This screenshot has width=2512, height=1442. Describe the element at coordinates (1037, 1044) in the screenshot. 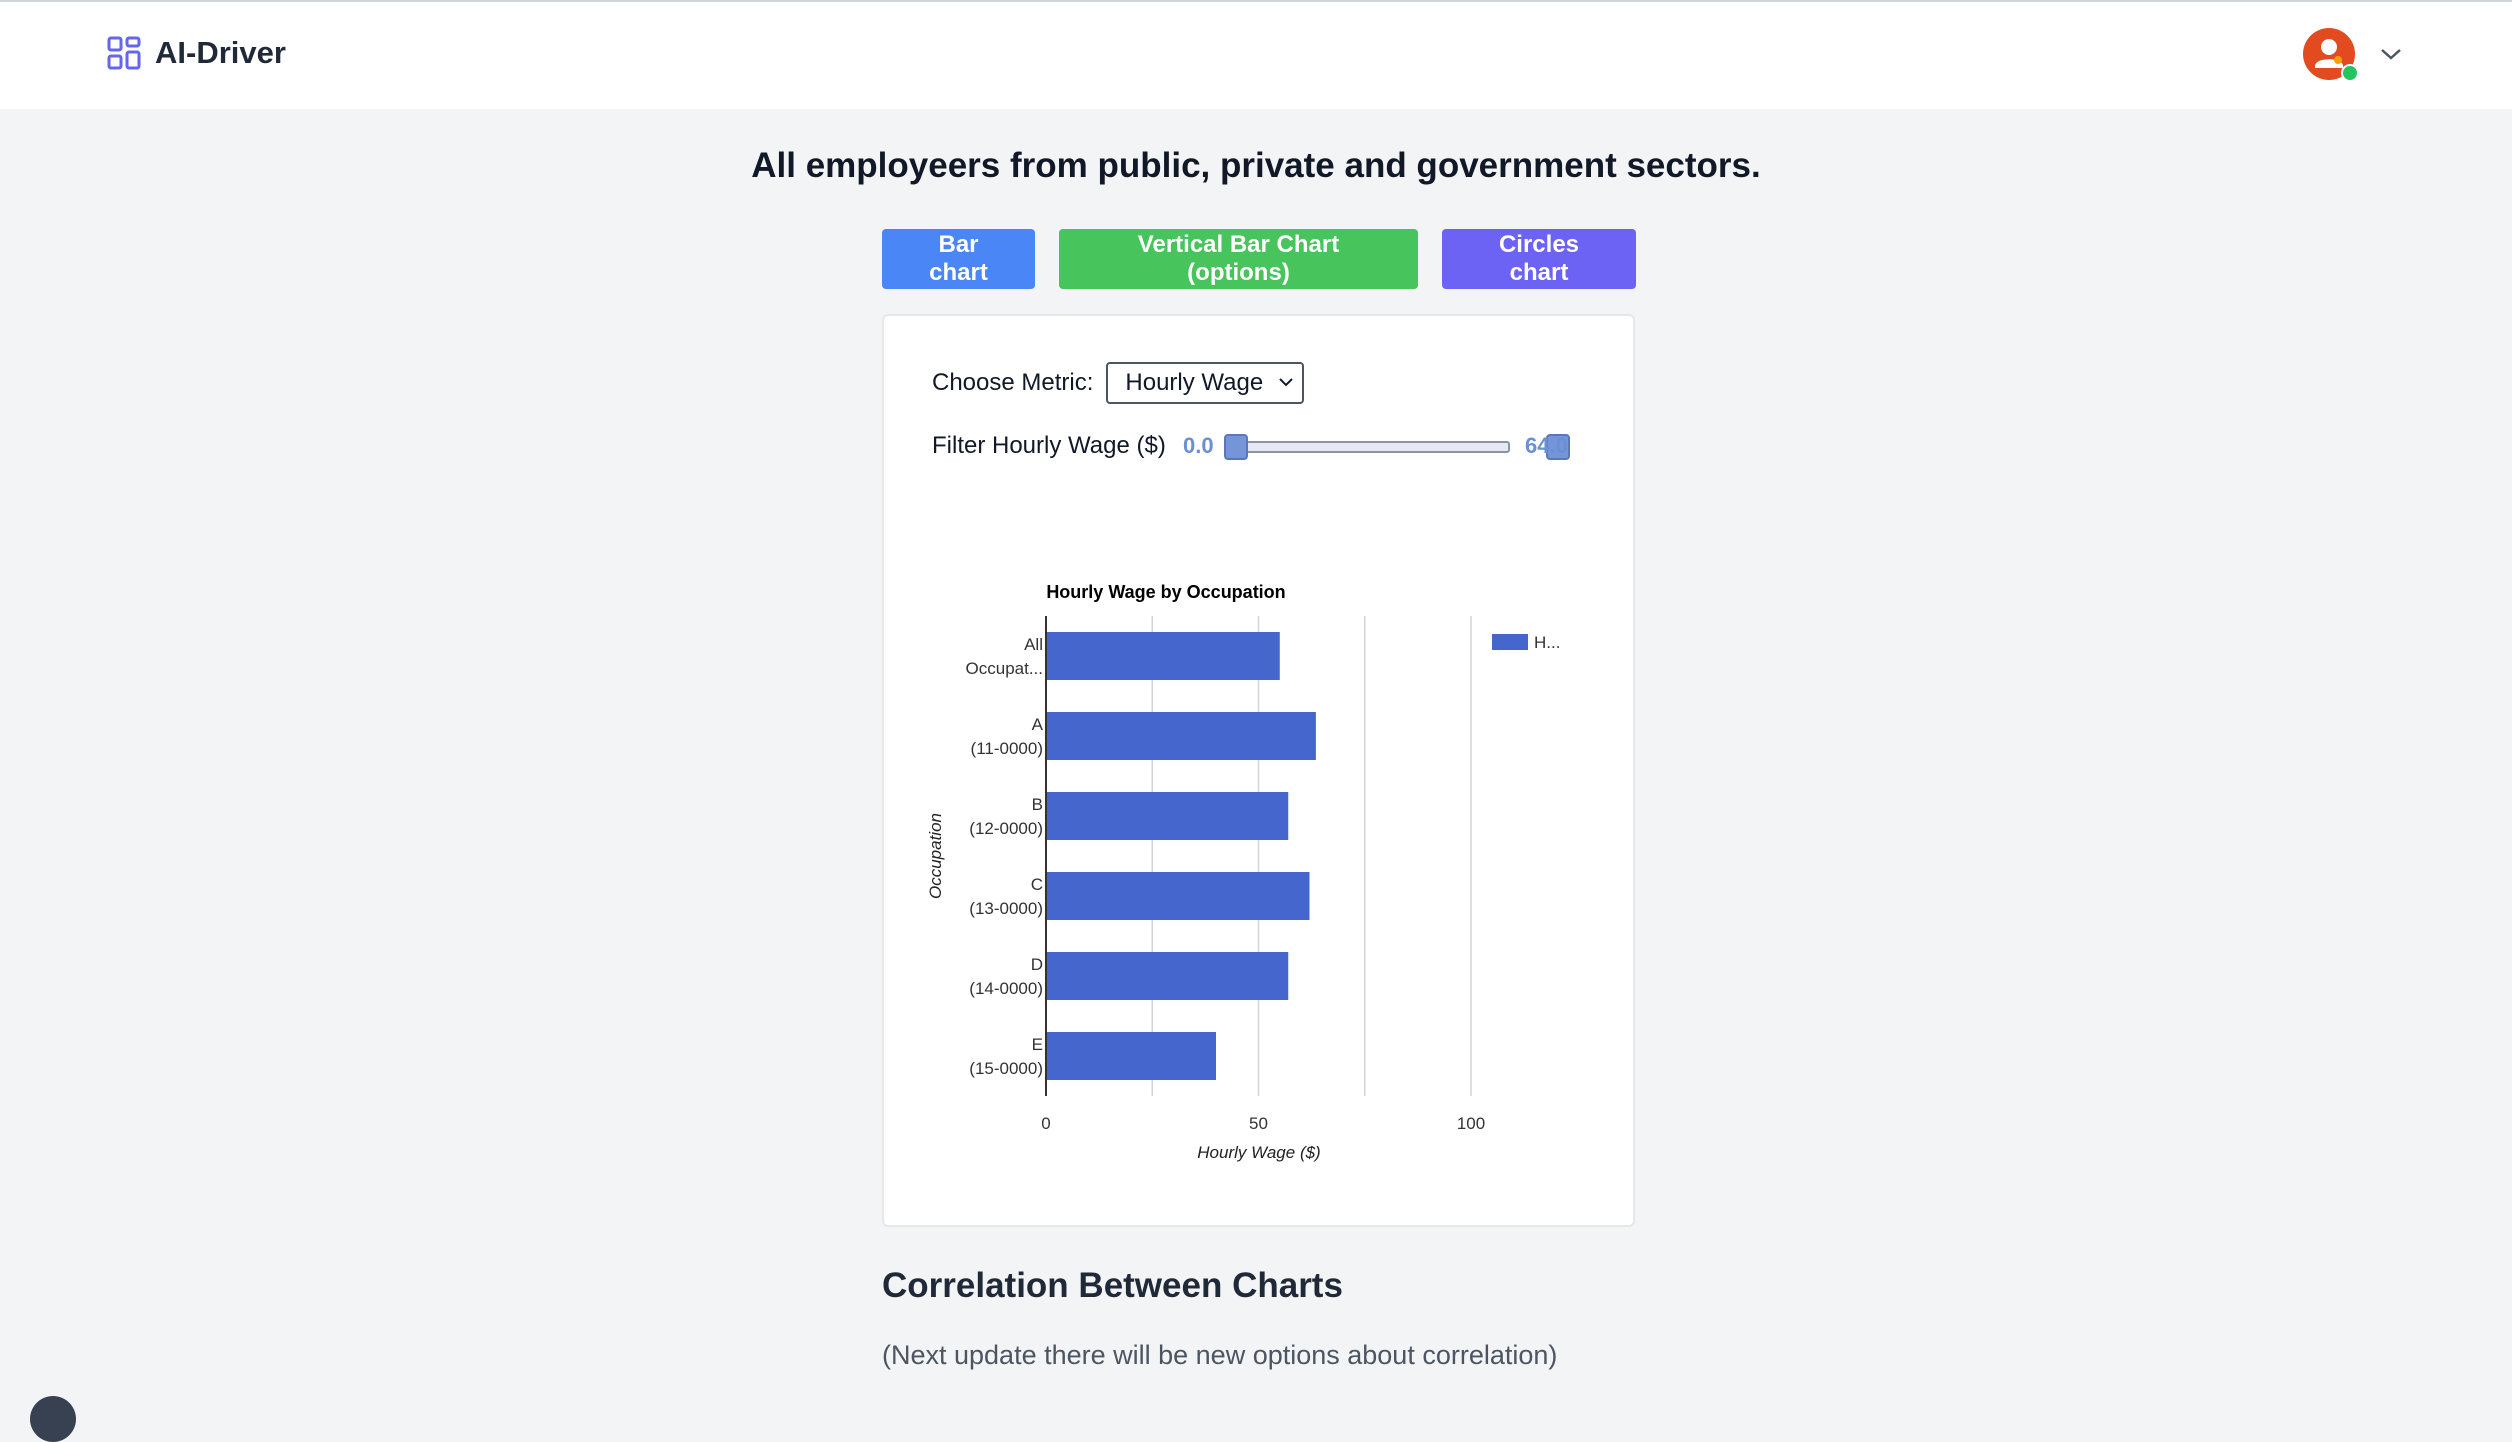

I see `category-label: E` at that location.